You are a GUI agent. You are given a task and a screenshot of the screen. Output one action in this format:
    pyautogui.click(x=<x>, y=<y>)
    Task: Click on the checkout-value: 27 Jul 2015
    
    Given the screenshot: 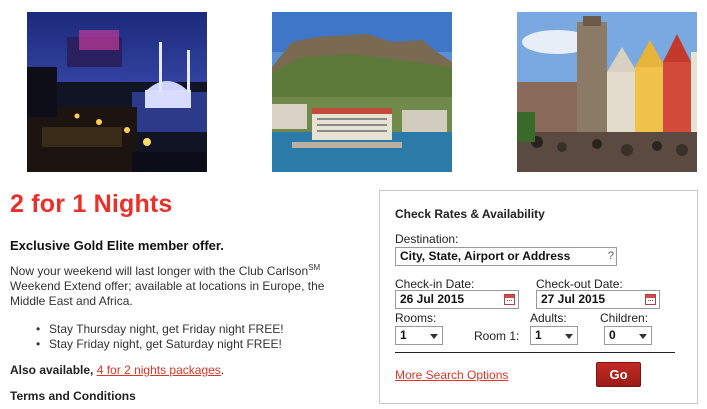 What is the action you would take?
    pyautogui.click(x=573, y=299)
    